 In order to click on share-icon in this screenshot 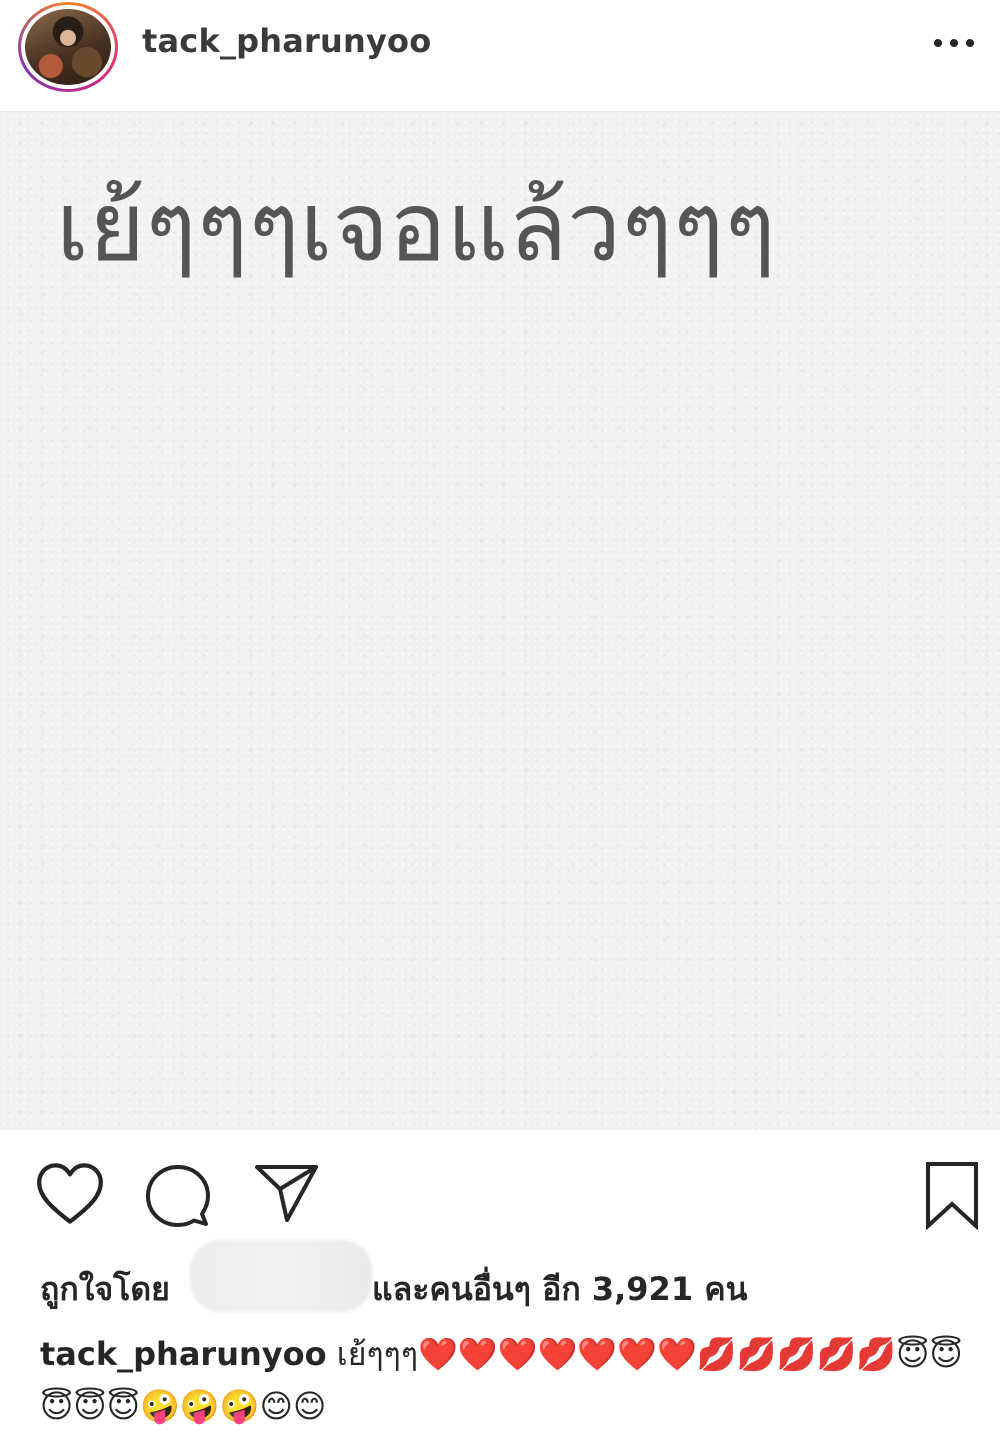, I will do `click(286, 1193)`.